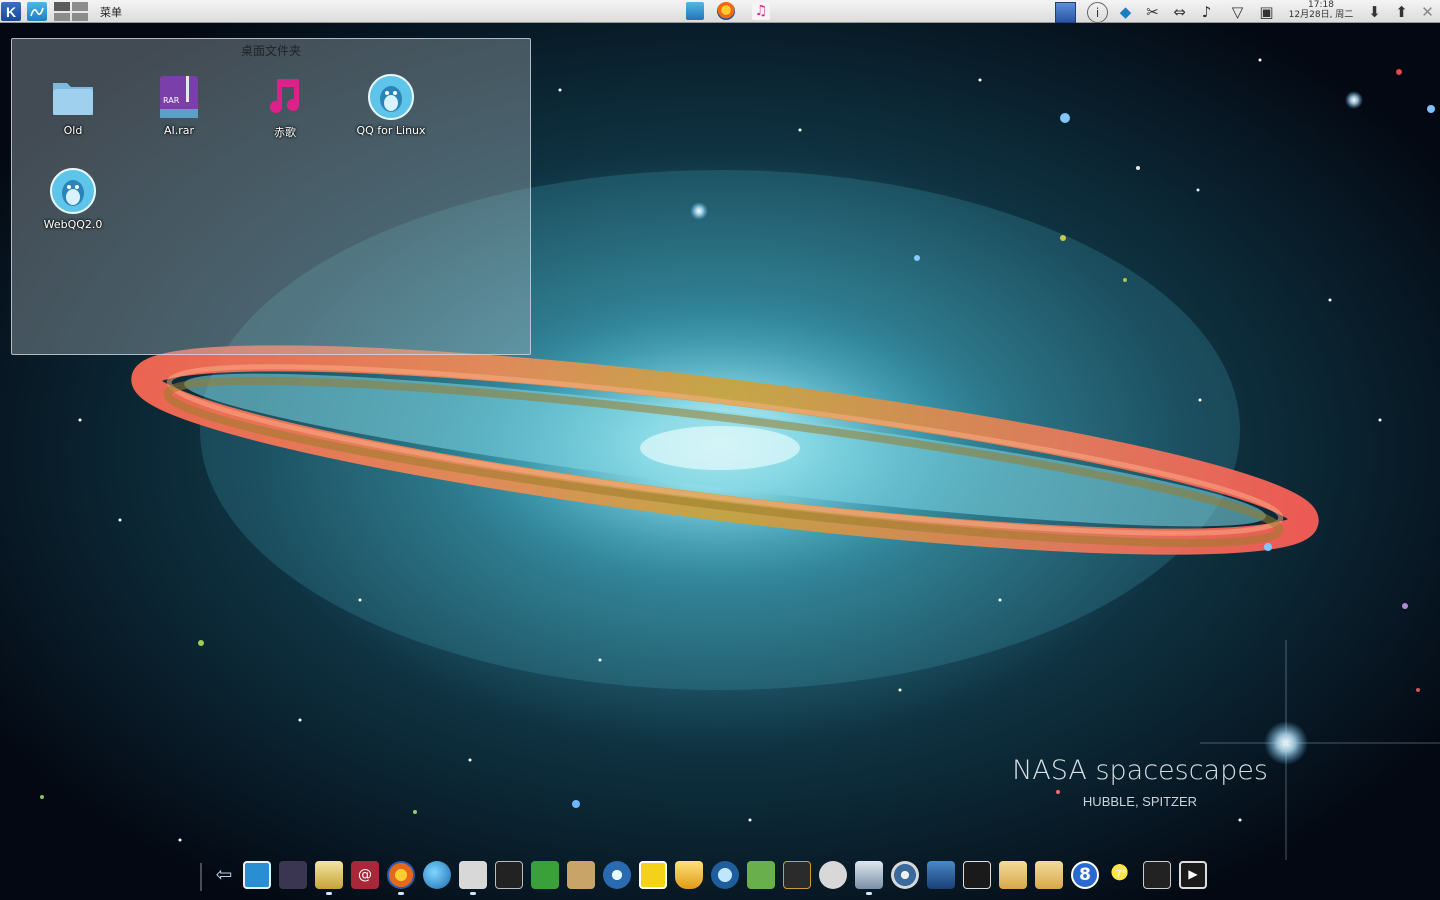 This screenshot has width=1440, height=900. What do you see at coordinates (1125, 11) in the screenshot?
I see `network-icon: ◆` at bounding box center [1125, 11].